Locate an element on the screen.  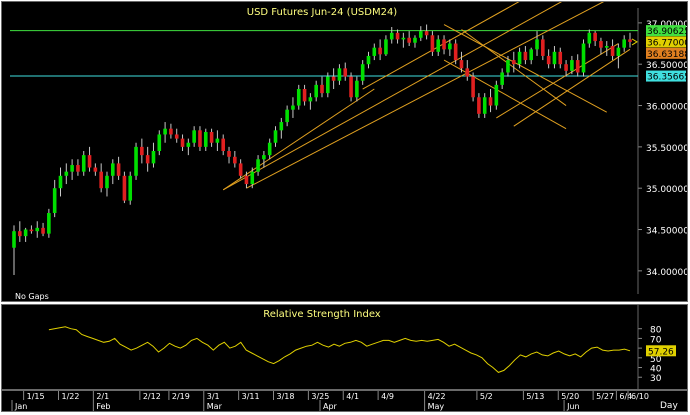
date-tick-label: 4/22 is located at coordinates (437, 396).